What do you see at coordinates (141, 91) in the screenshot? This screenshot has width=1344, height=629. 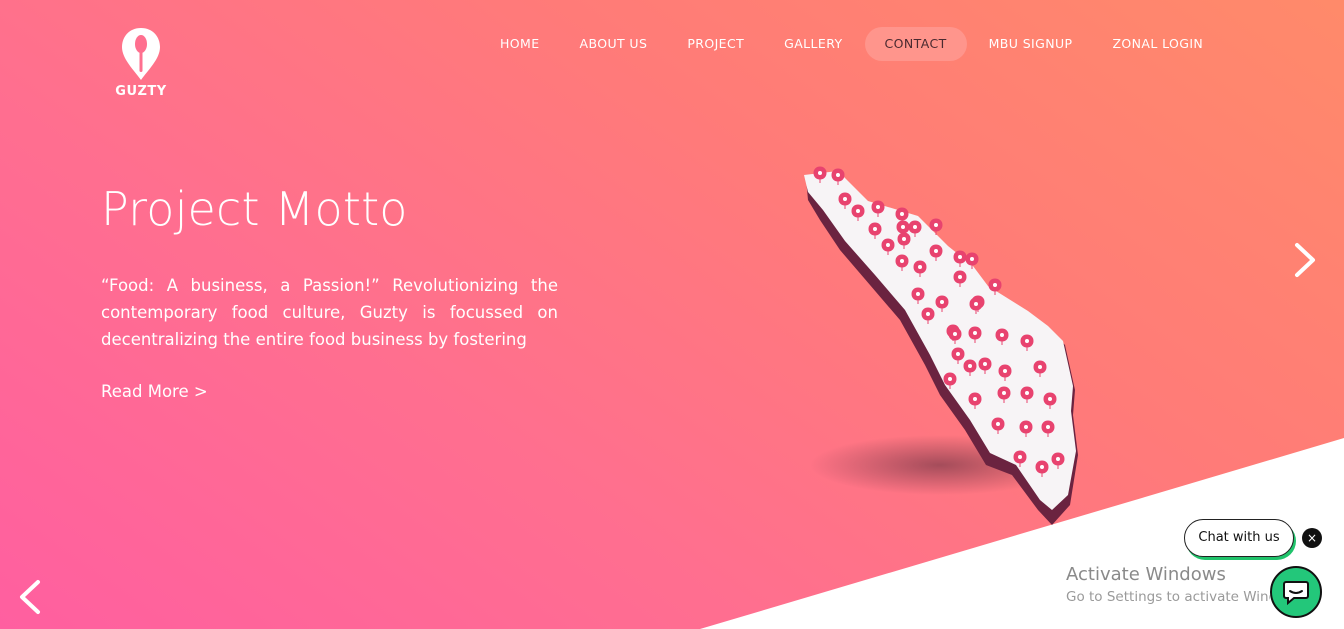 I see `brand-name: GUZTY` at bounding box center [141, 91].